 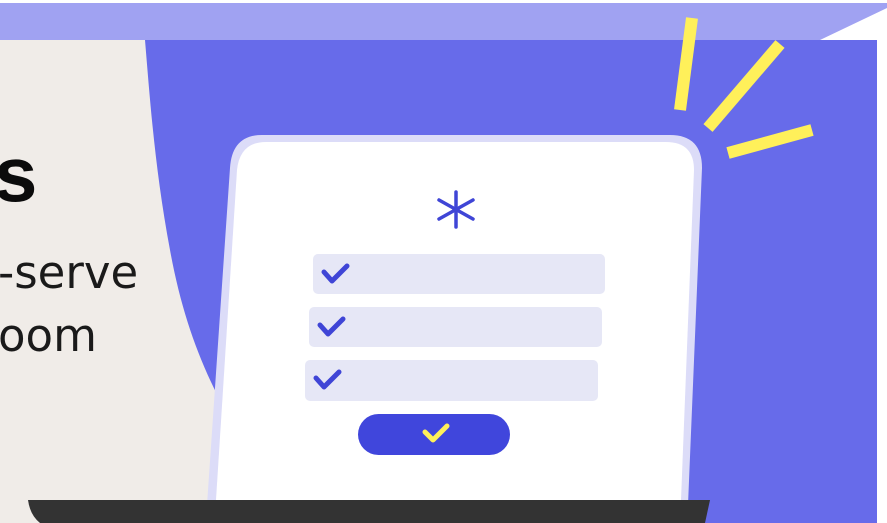 I want to click on submit-button, so click(x=434, y=434).